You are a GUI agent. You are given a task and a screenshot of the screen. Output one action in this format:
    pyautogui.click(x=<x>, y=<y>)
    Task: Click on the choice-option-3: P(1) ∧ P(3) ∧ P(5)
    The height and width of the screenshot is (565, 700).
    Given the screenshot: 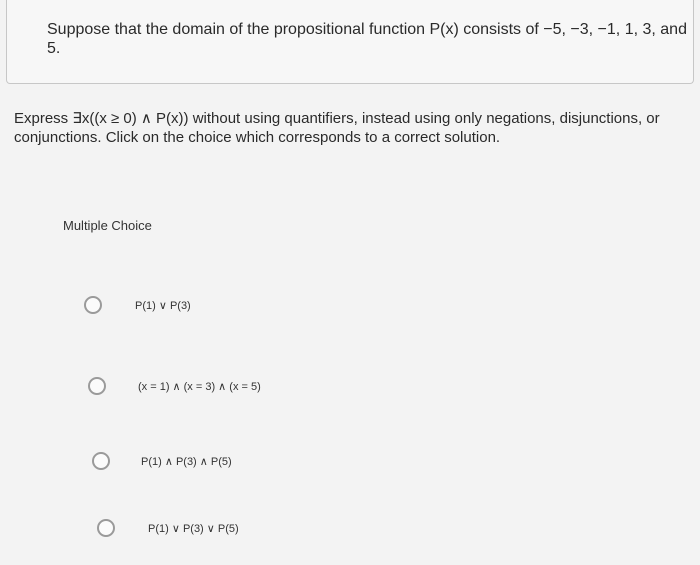 What is the action you would take?
    pyautogui.click(x=162, y=461)
    